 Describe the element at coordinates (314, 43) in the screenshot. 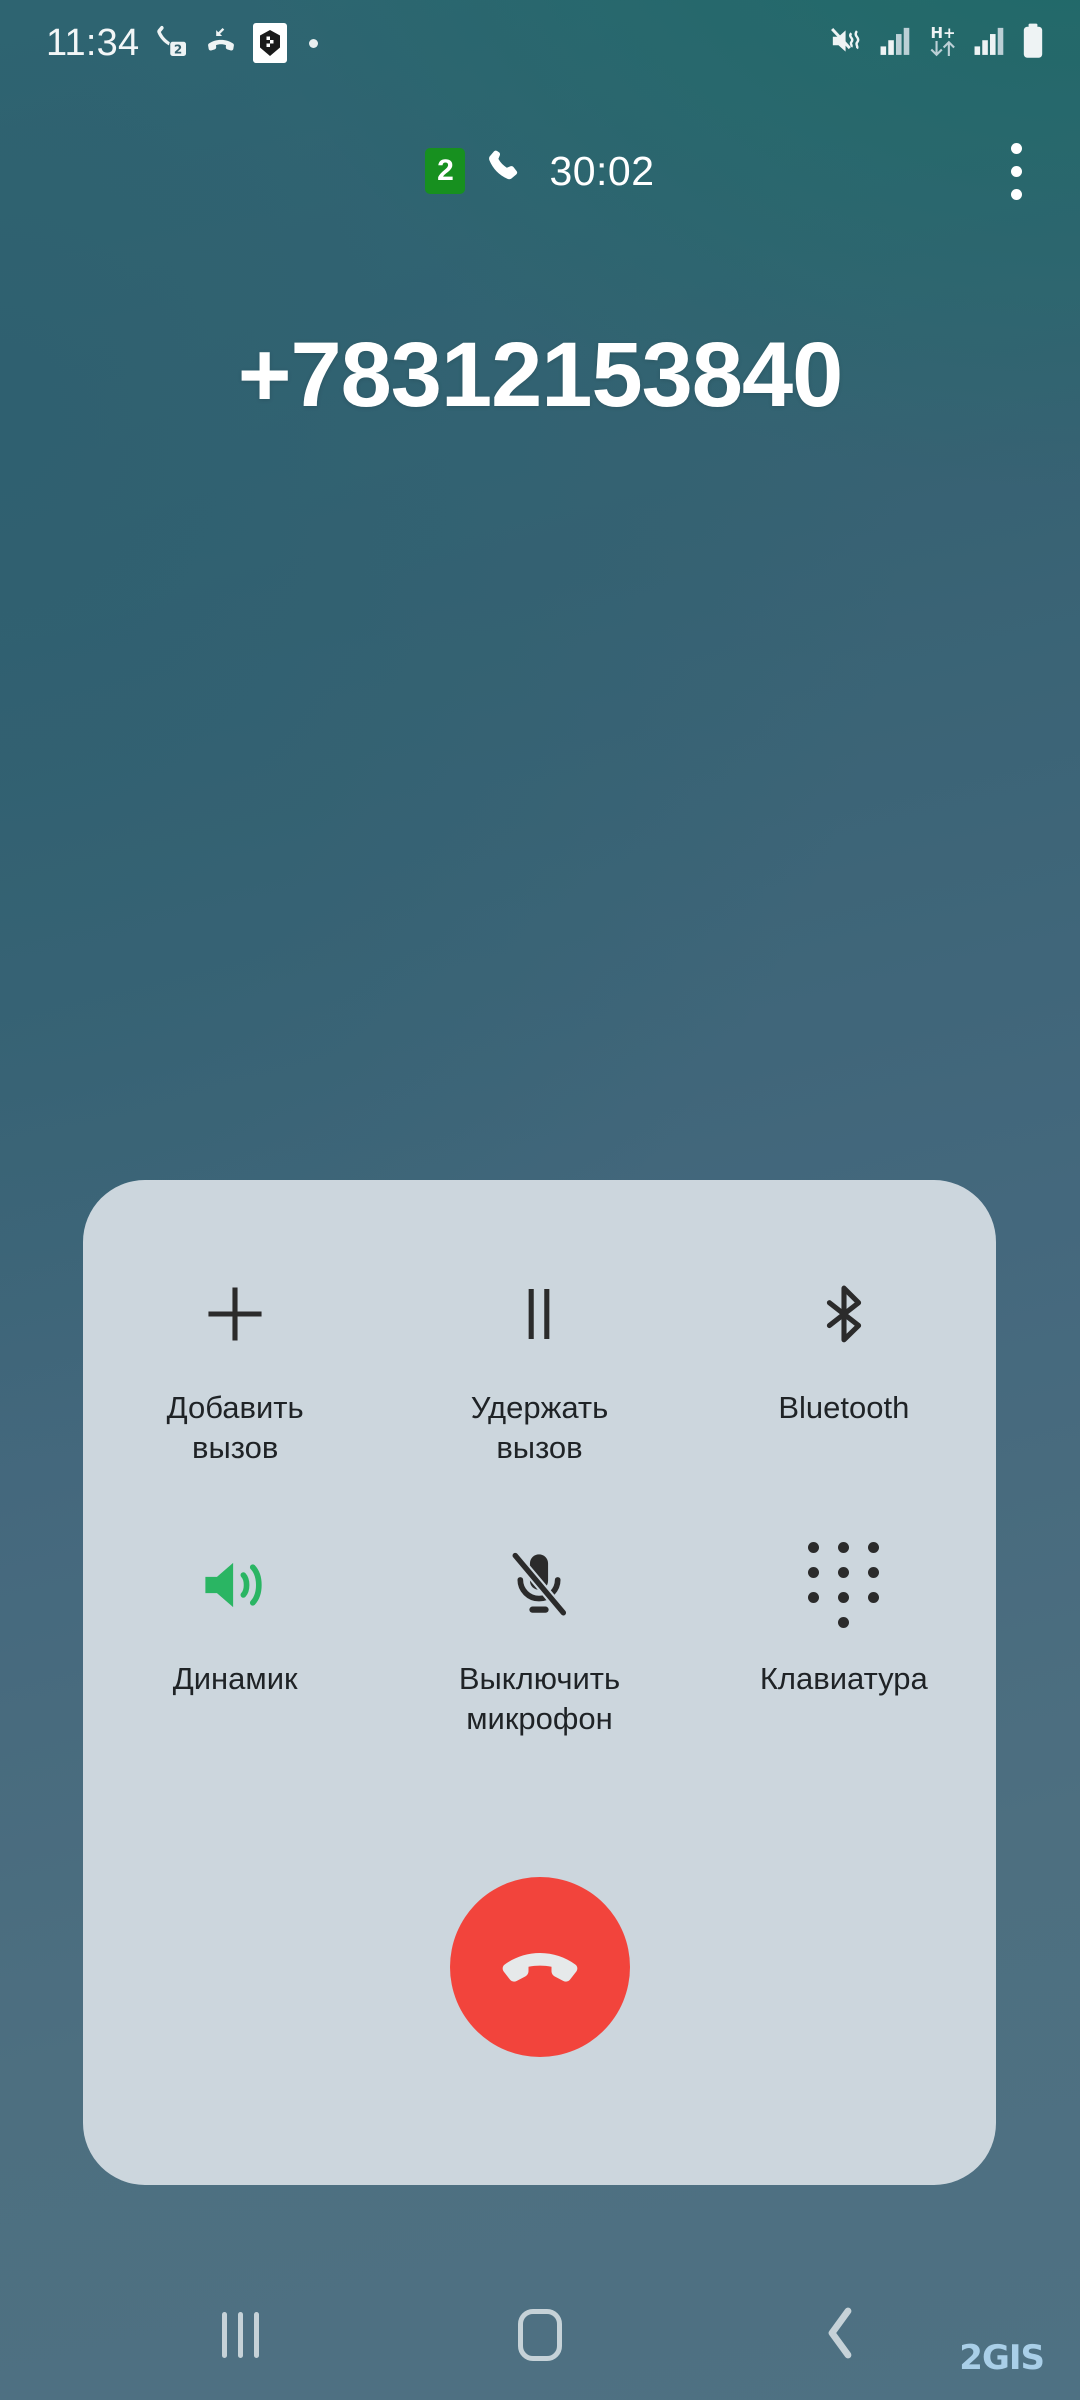

I see `notification-dot-icon` at that location.